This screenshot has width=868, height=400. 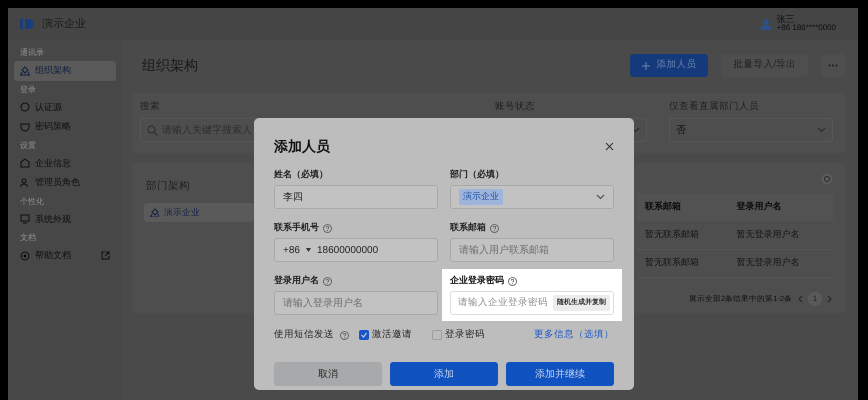 What do you see at coordinates (815, 299) in the screenshot?
I see `page-button: 1` at bounding box center [815, 299].